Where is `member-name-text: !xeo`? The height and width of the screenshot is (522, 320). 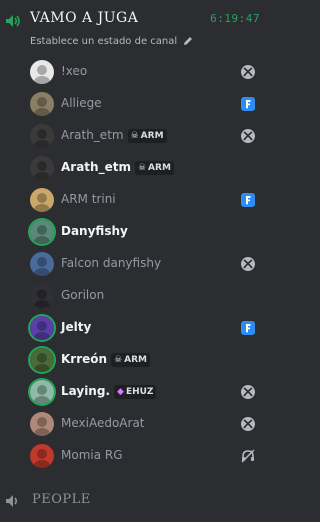 member-name-text: !xeo is located at coordinates (74, 71).